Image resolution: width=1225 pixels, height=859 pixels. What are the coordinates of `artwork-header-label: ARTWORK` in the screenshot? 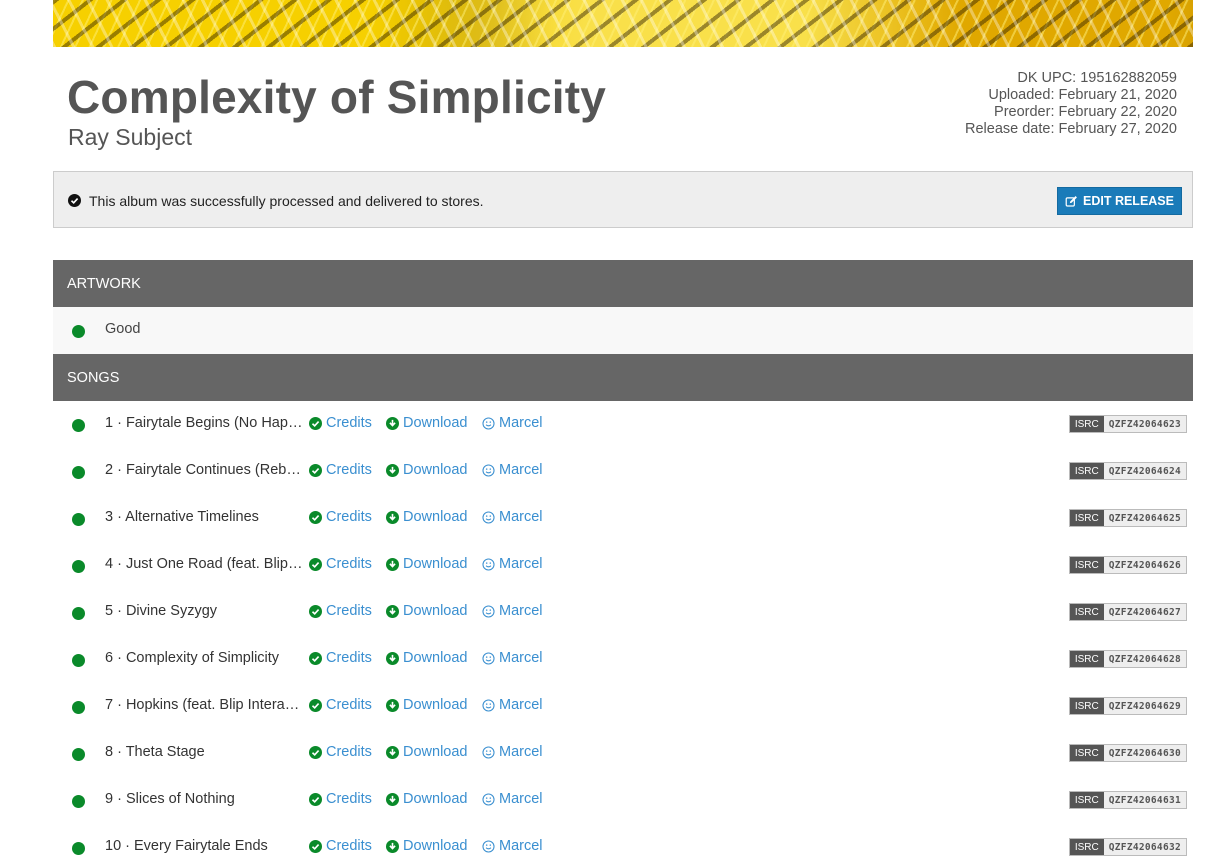 It's located at (104, 283).